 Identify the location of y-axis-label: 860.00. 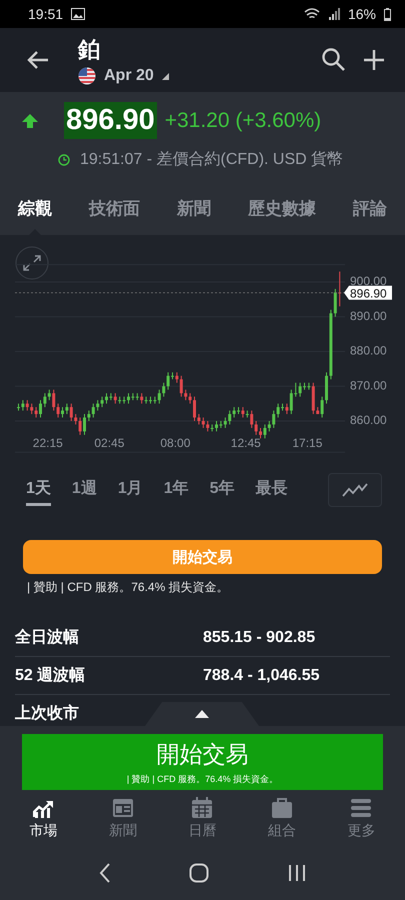
(368, 420).